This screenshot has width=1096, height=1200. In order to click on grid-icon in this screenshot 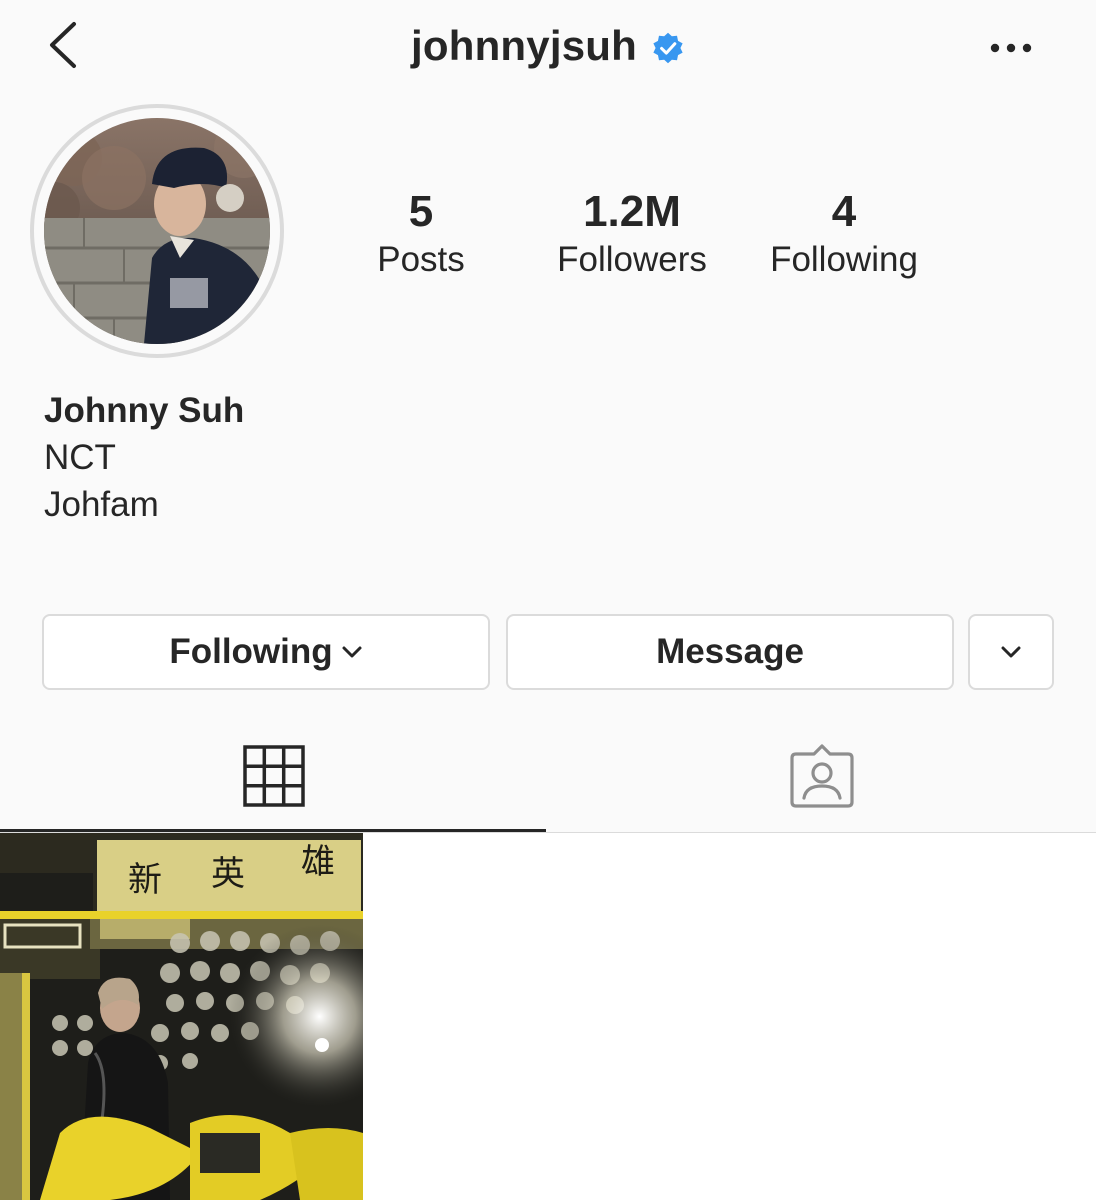, I will do `click(274, 776)`.